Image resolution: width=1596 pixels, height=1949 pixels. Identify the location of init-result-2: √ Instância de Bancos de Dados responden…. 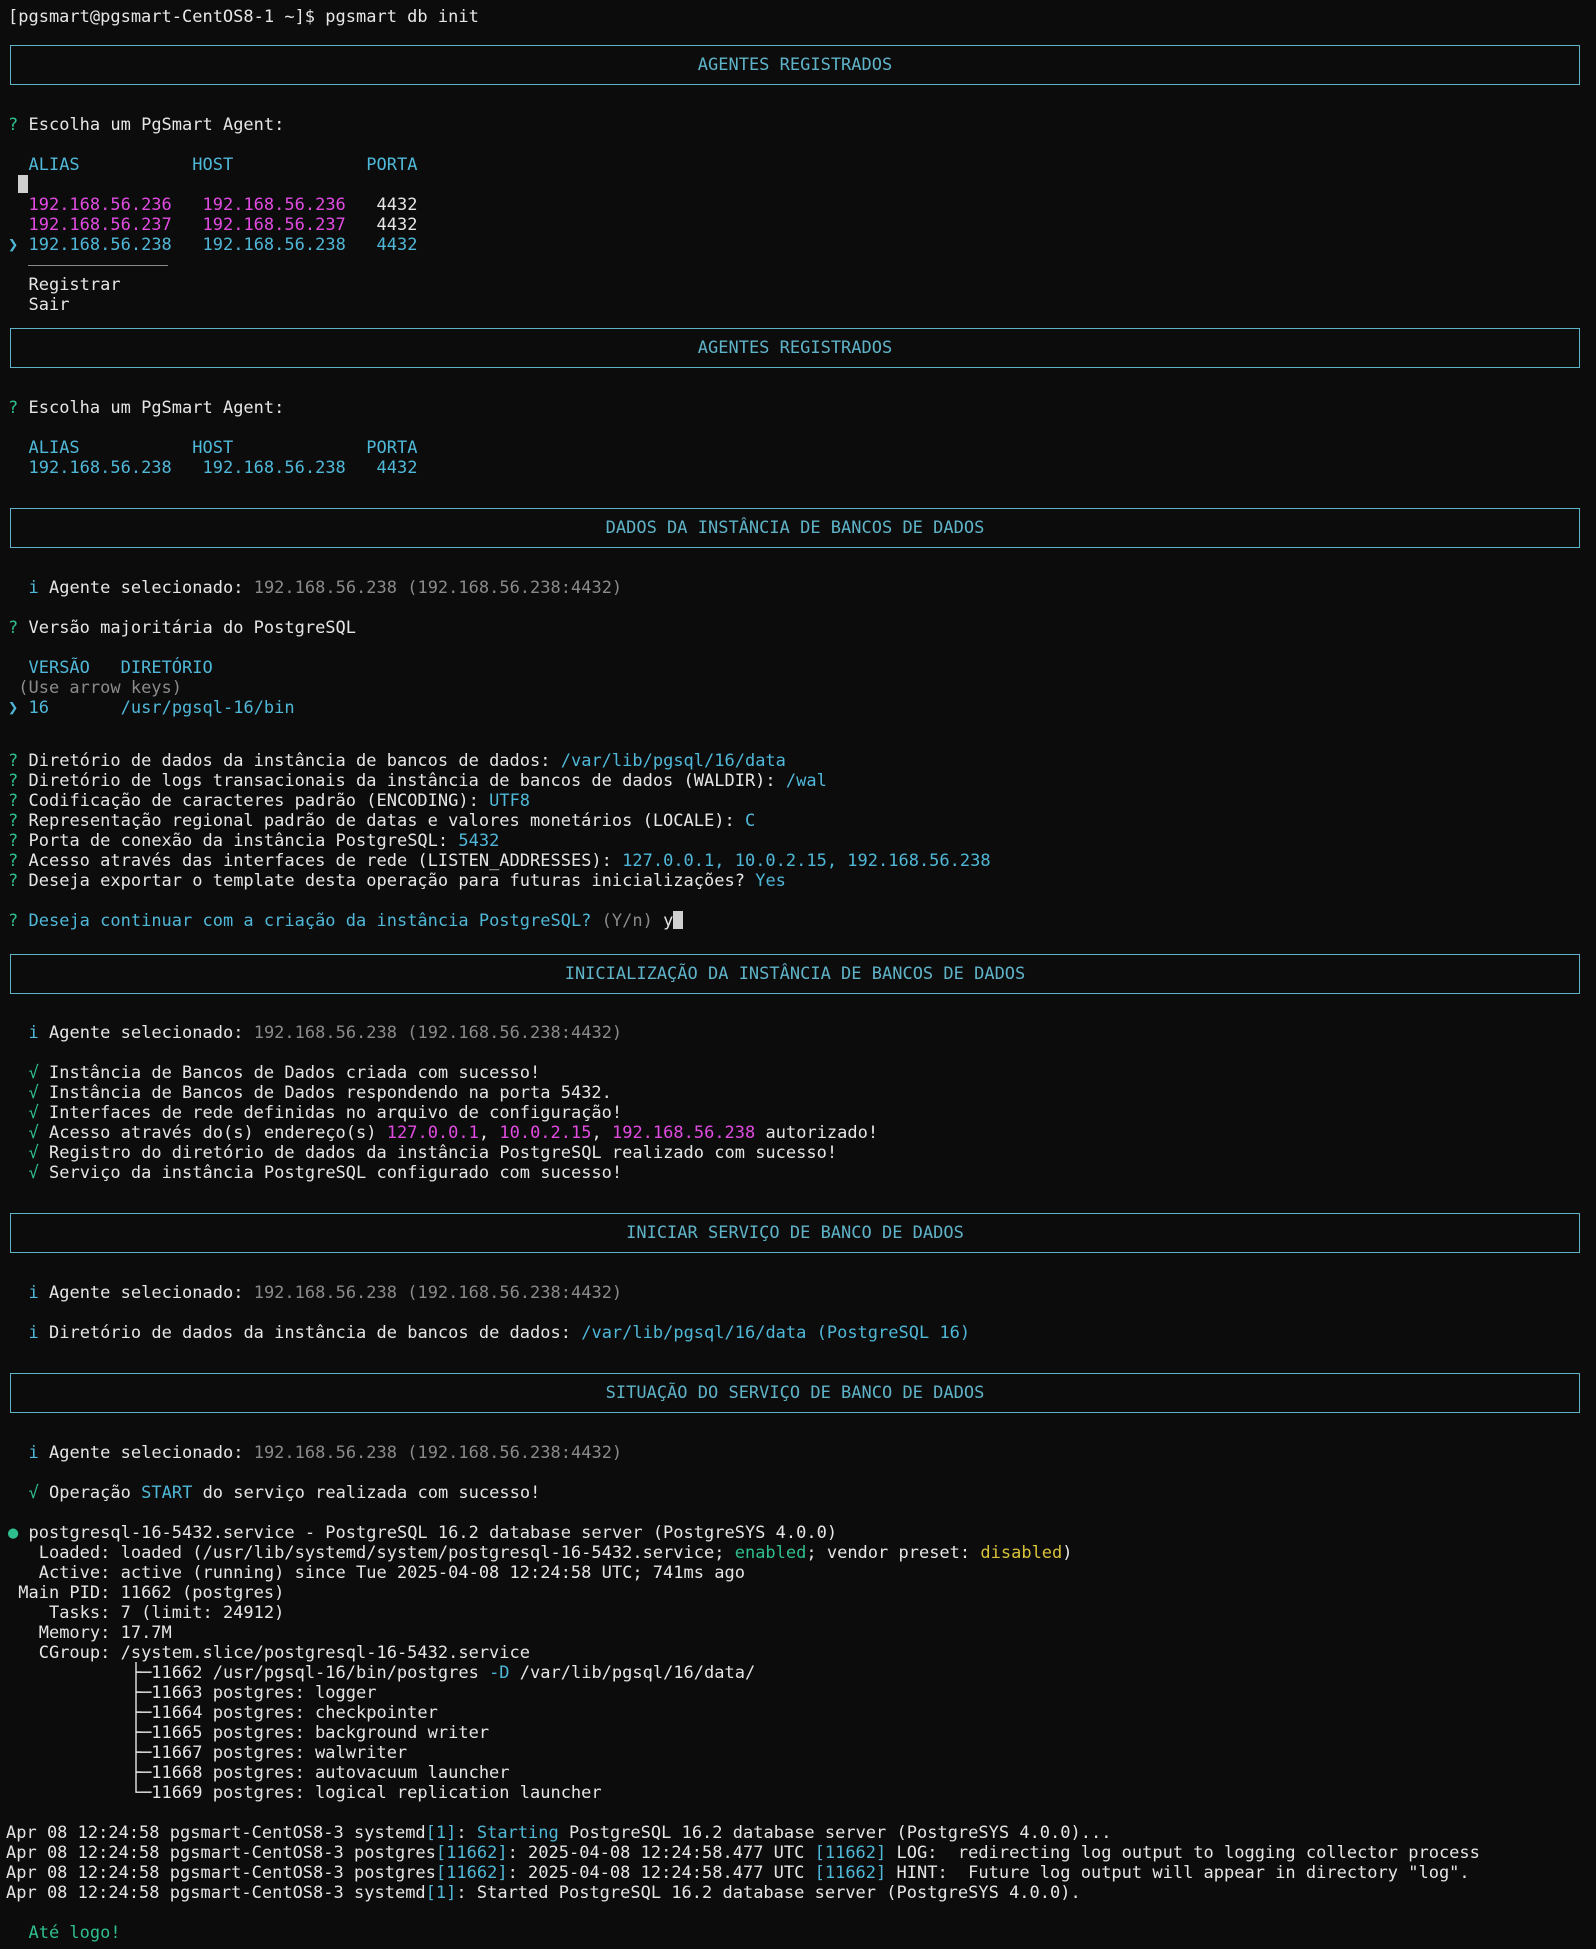
(320, 1093).